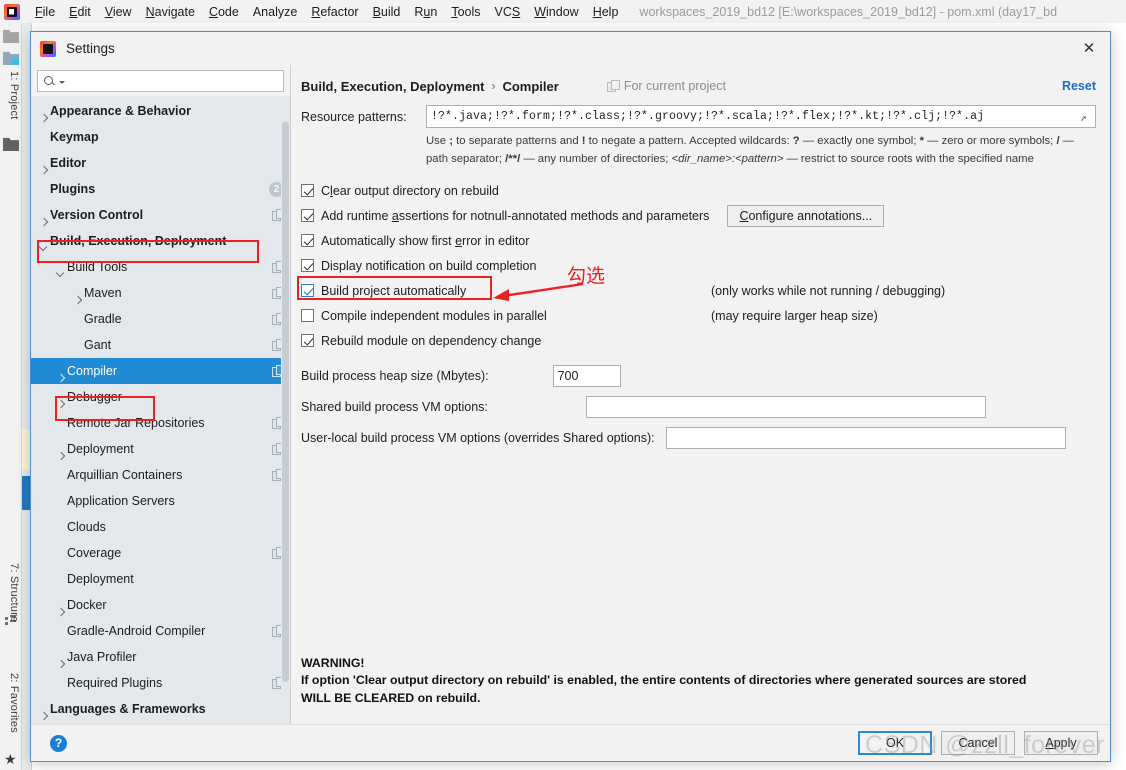  Describe the element at coordinates (530, 86) in the screenshot. I see `breadcrumb-leaf: Compiler` at that location.